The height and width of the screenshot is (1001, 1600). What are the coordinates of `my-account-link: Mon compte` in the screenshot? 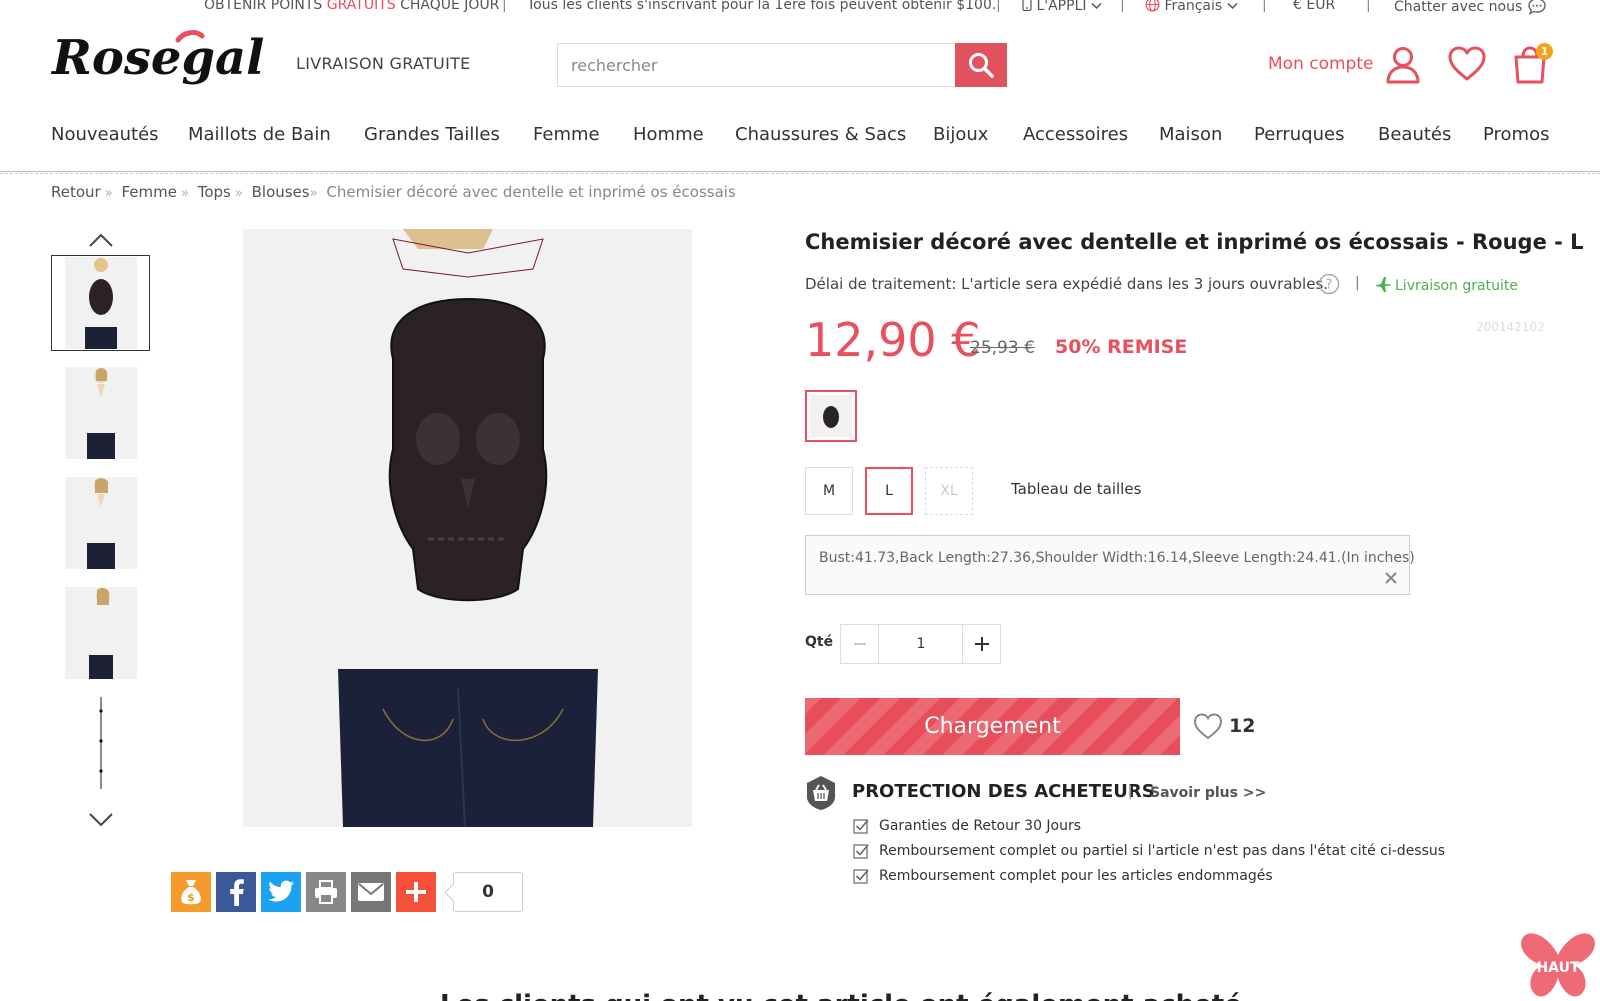 It's located at (1320, 64).